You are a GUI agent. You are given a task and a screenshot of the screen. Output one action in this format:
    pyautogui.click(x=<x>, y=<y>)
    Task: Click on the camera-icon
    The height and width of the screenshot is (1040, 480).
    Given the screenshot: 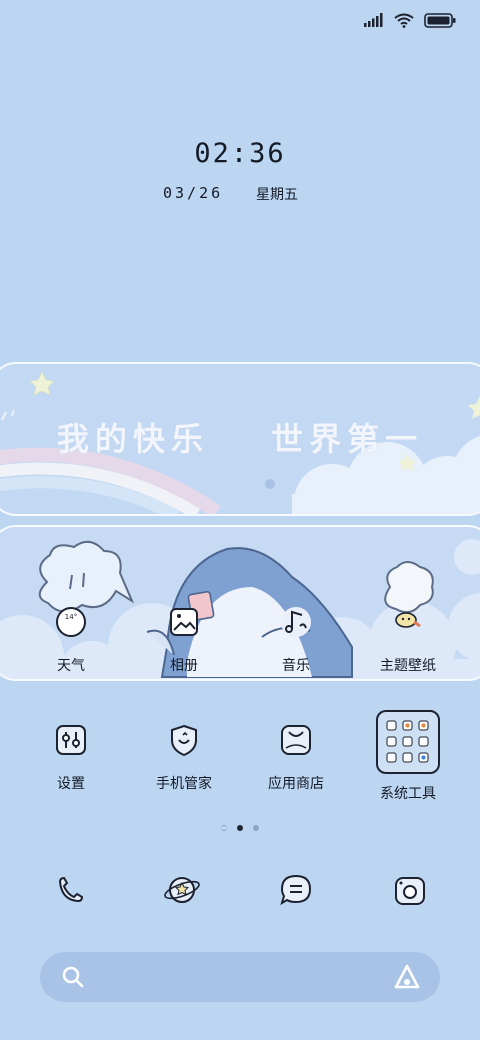 What is the action you would take?
    pyautogui.click(x=410, y=891)
    